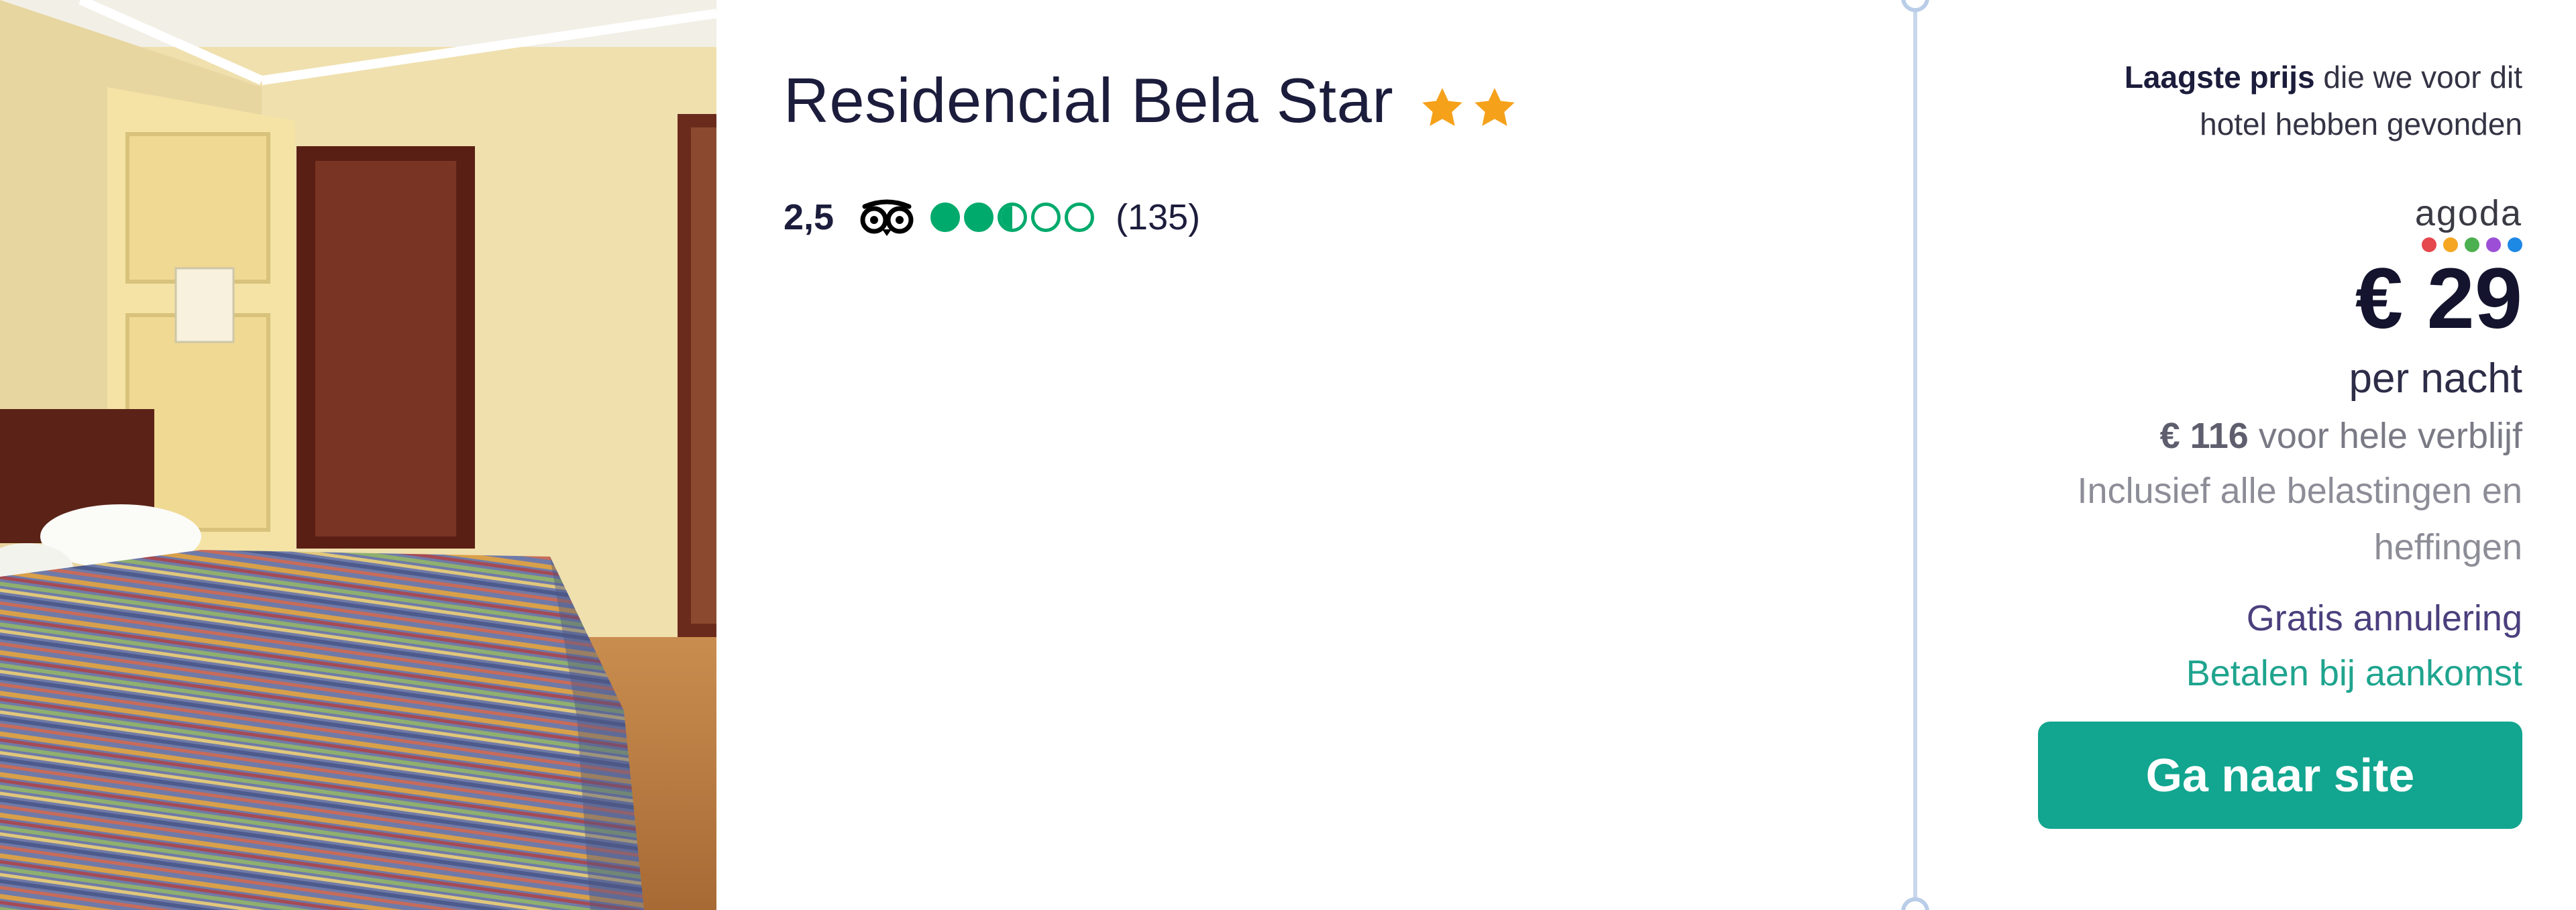 The height and width of the screenshot is (910, 2576). What do you see at coordinates (1300, 217) in the screenshot?
I see `review-rating-row: 2,5 (135)` at bounding box center [1300, 217].